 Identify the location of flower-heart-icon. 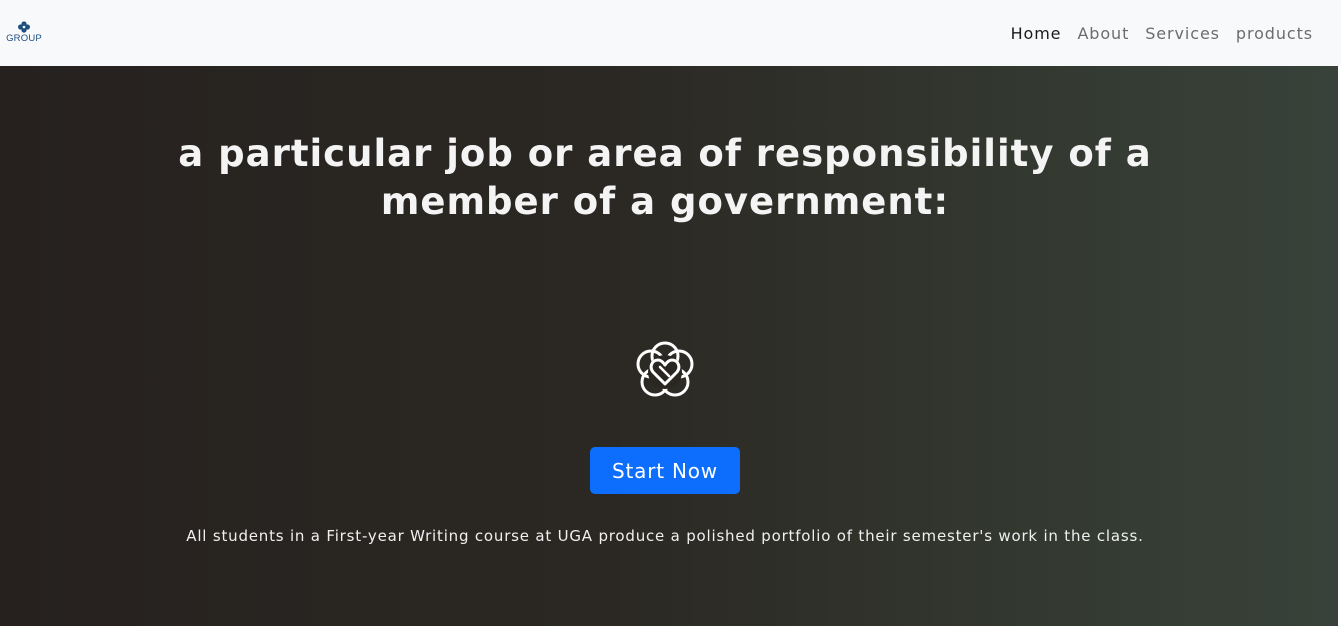
(665, 369).